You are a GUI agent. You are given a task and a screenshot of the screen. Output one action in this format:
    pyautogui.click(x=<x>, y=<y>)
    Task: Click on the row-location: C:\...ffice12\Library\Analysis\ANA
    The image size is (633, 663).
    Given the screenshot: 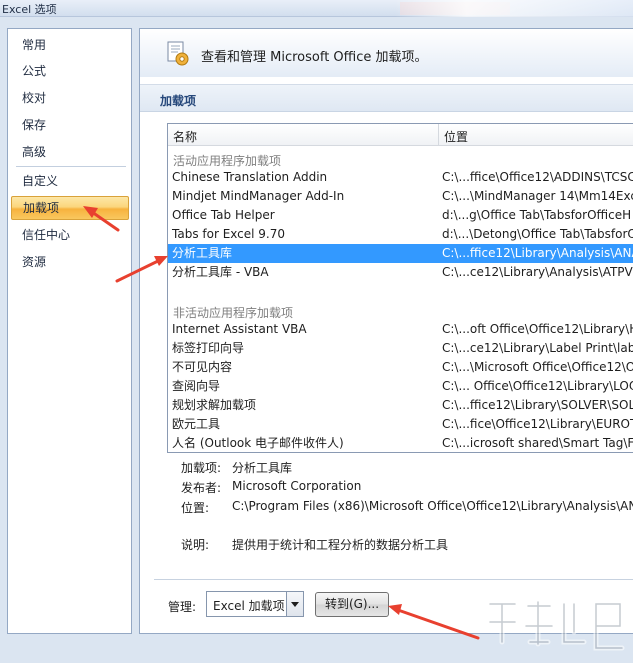 What is the action you would take?
    pyautogui.click(x=537, y=253)
    